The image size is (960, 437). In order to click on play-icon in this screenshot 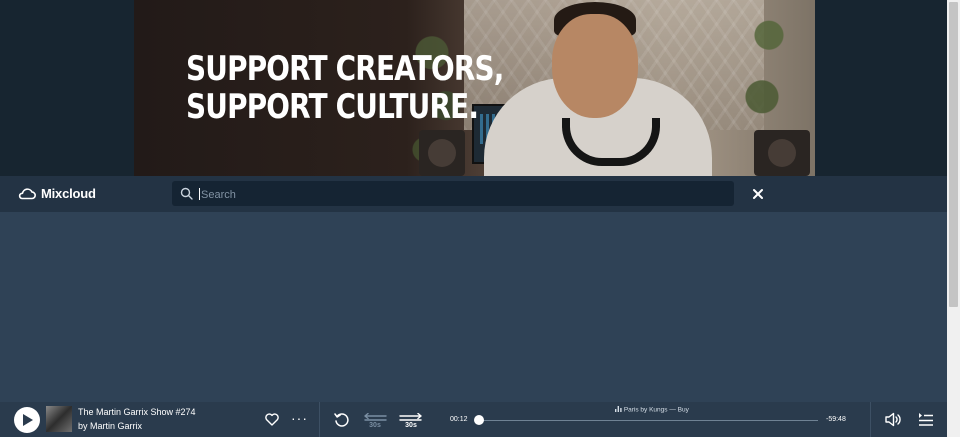, I will do `click(28, 420)`.